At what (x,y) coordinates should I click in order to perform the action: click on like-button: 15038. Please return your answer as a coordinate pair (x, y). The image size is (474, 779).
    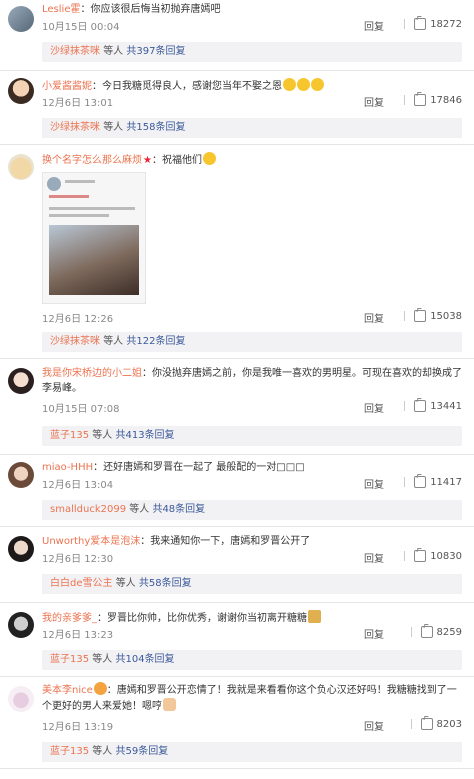
    Looking at the image, I should click on (428, 316).